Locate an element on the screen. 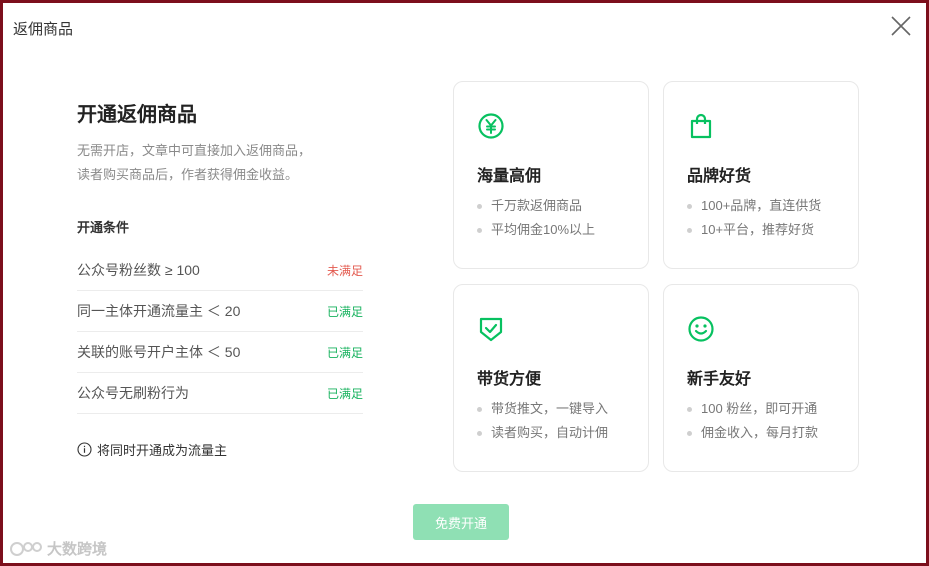  feature-point: 读者购买，自动计佣 is located at coordinates (542, 433).